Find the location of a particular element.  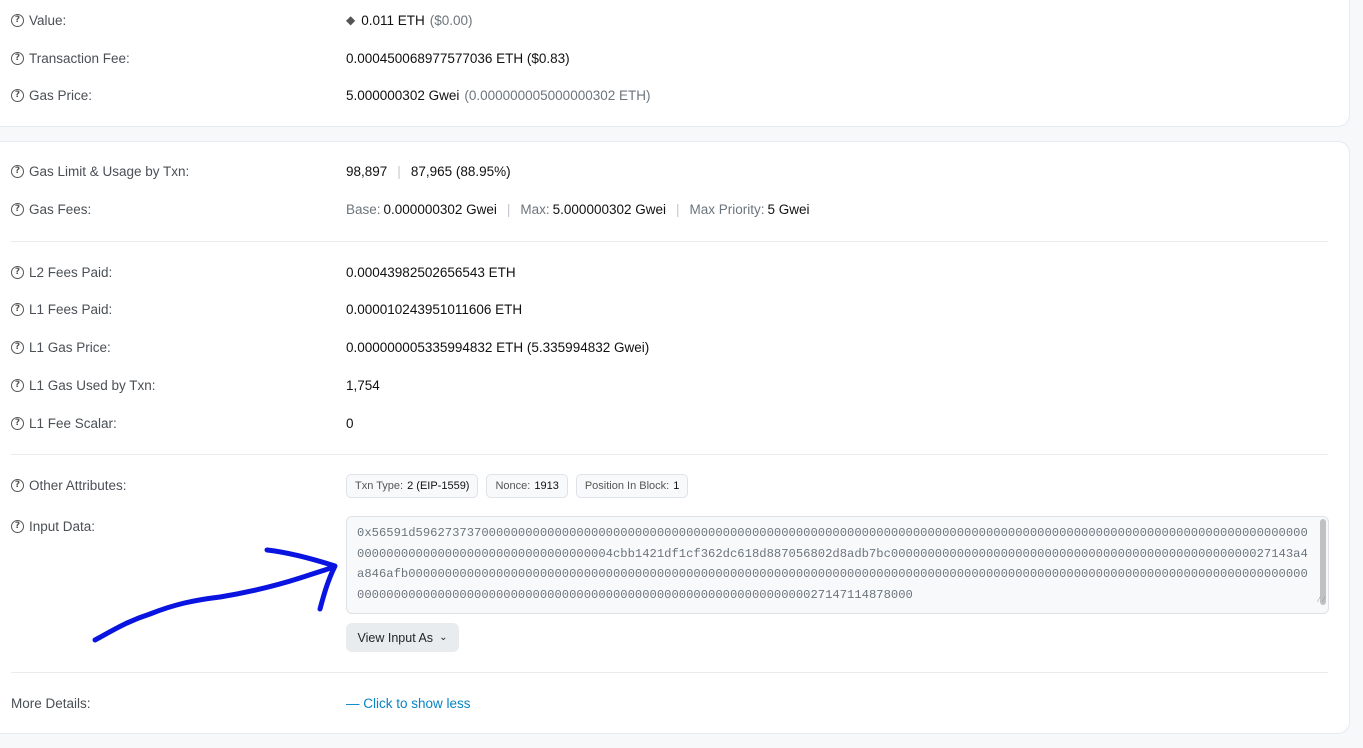

annotation-arrow-icon is located at coordinates (215, 595).